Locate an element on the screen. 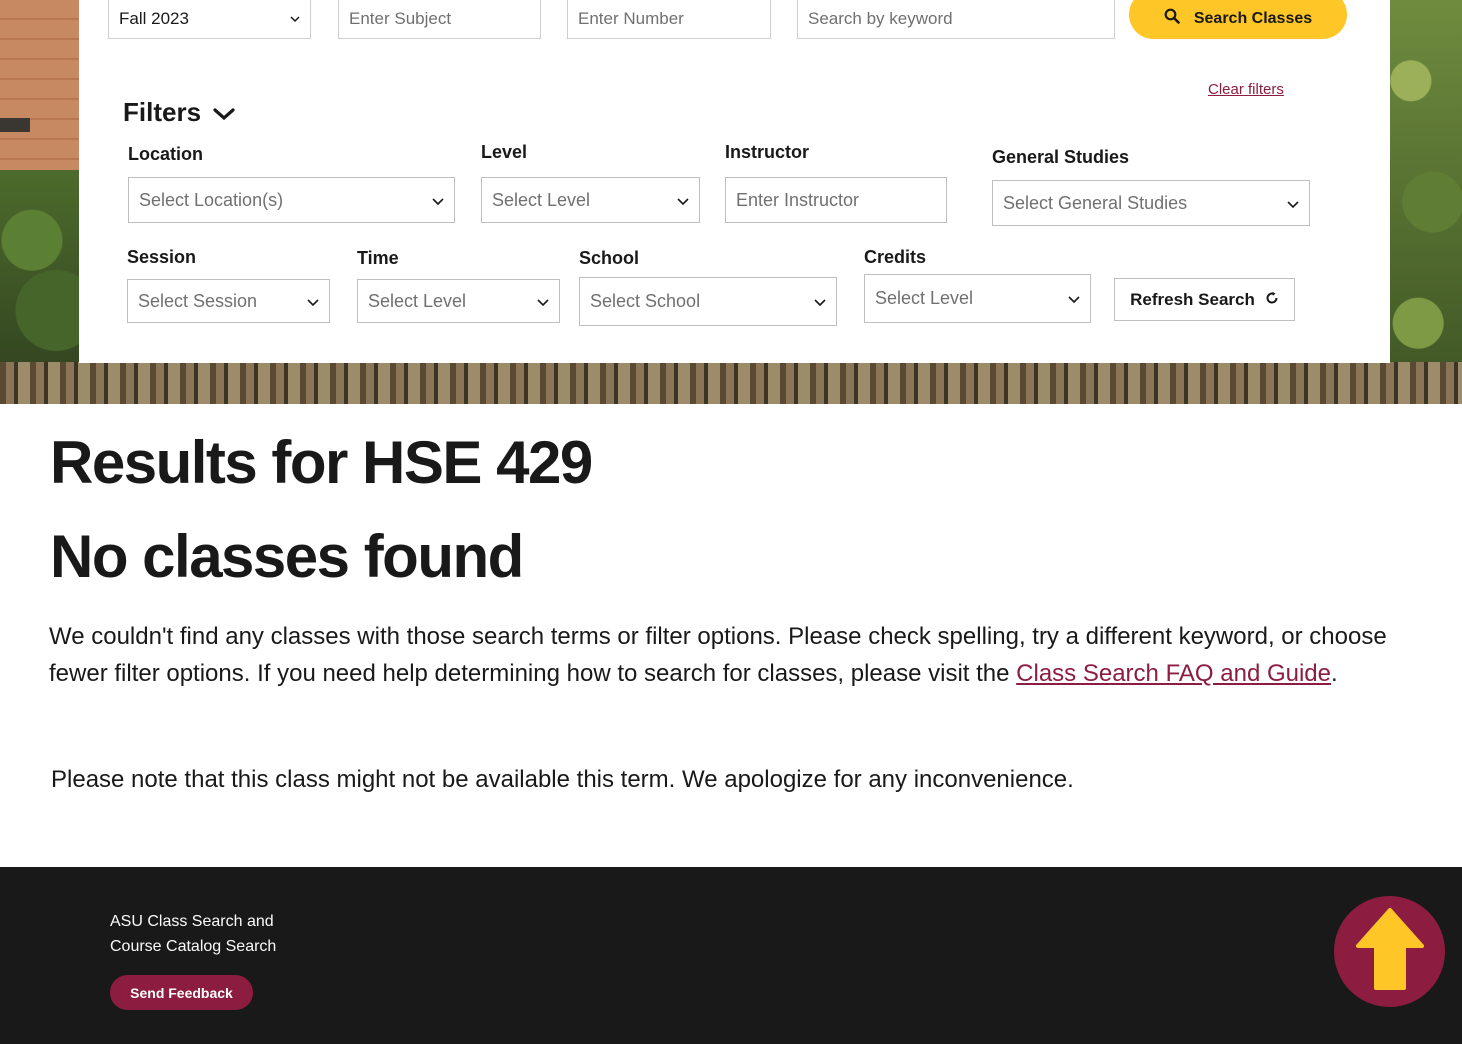  building-window is located at coordinates (15, 125).